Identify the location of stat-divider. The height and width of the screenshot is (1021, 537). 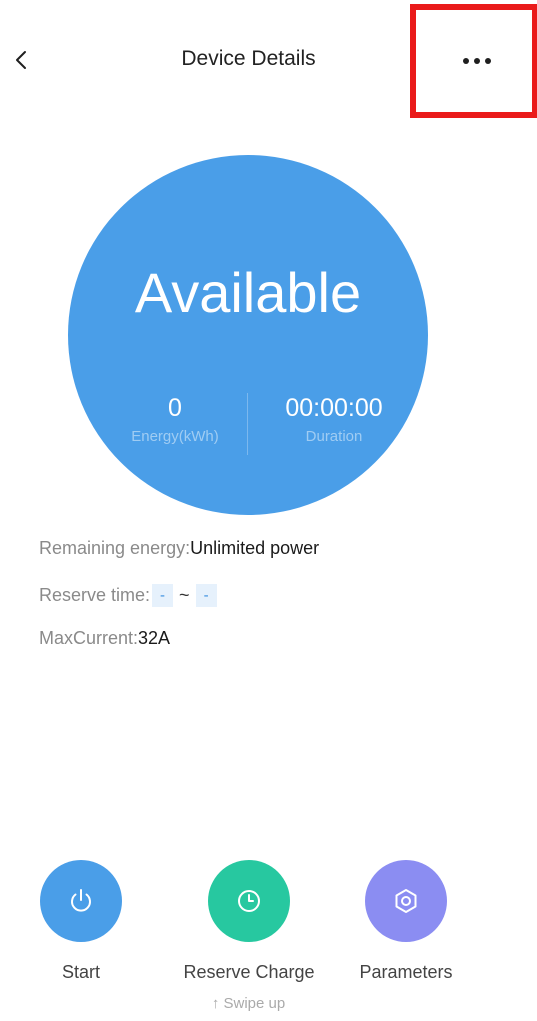
(247, 424).